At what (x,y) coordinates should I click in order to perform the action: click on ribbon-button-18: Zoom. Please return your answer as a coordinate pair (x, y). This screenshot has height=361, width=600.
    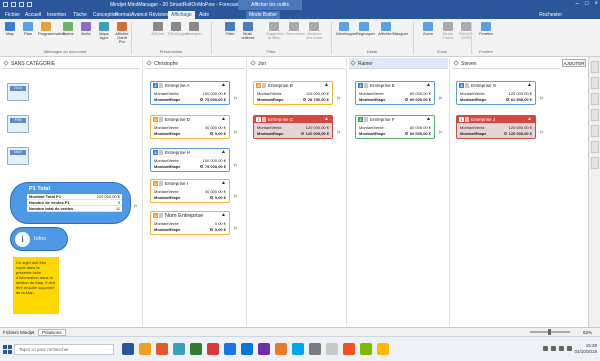
    Looking at the image, I should click on (428, 29).